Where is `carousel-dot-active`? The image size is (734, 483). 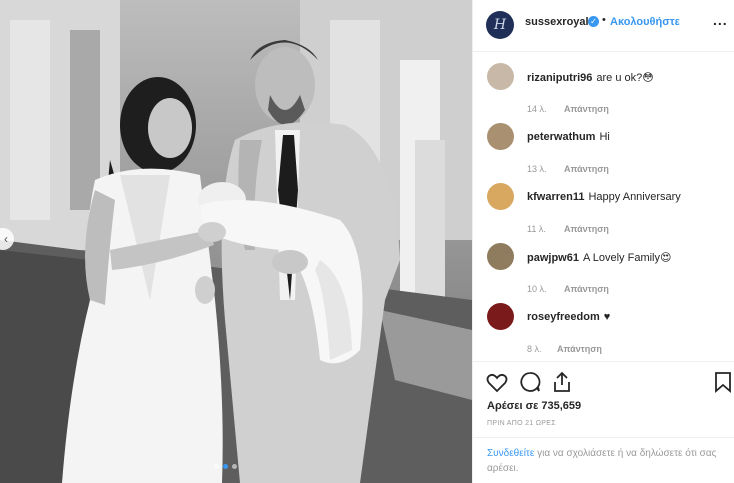 carousel-dot-active is located at coordinates (225, 466).